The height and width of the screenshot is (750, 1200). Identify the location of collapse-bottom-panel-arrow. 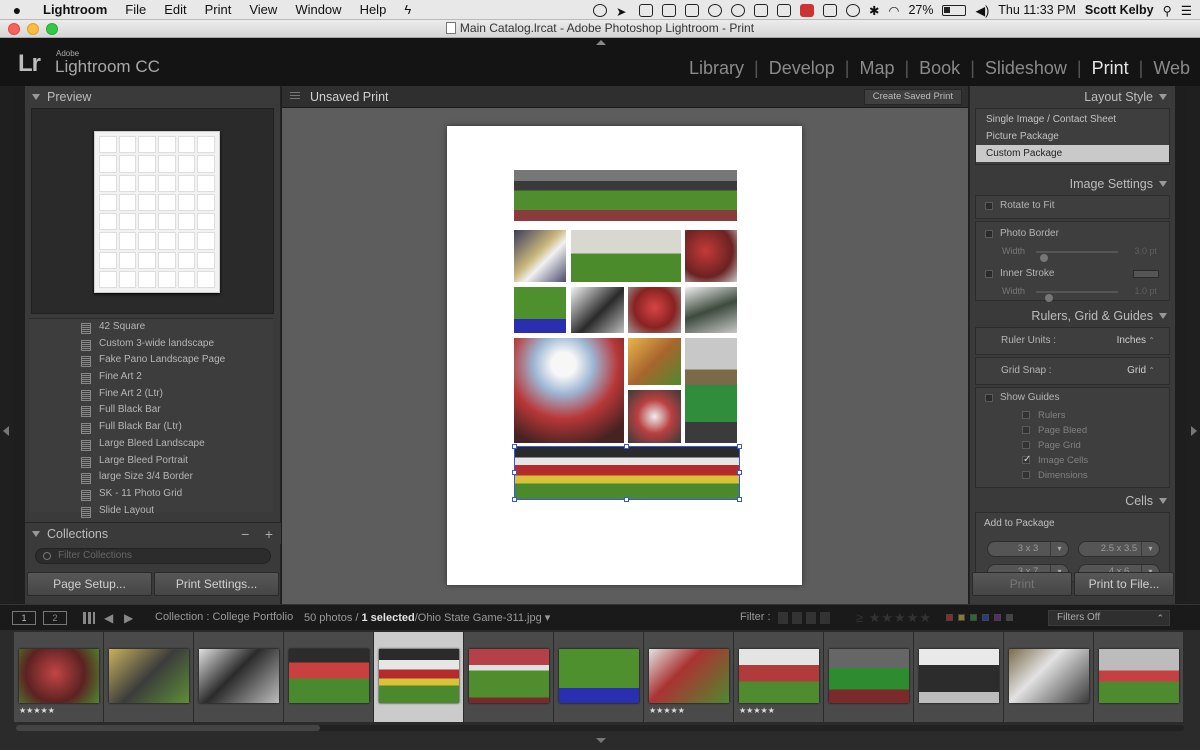
(601, 740).